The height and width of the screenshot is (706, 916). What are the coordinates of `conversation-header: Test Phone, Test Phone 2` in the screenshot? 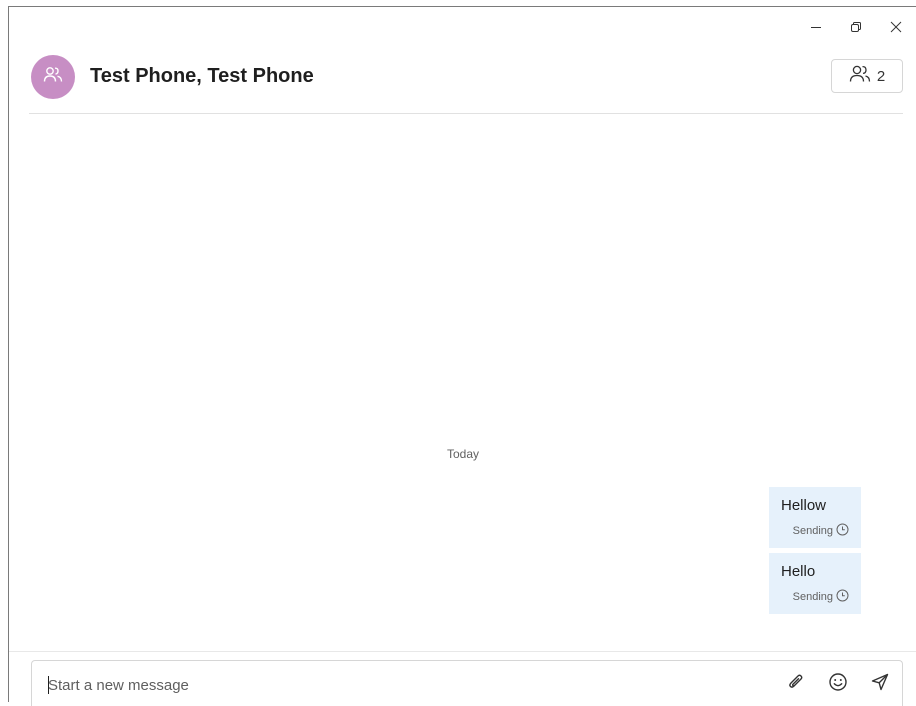 It's located at (466, 83).